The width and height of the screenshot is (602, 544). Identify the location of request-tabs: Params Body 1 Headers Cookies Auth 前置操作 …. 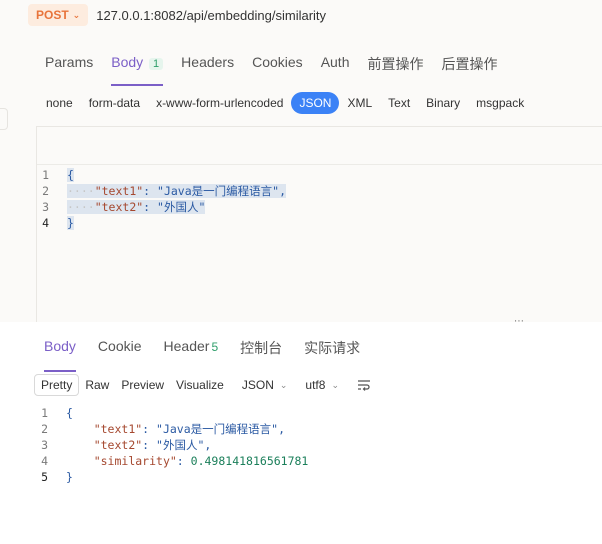
(271, 68).